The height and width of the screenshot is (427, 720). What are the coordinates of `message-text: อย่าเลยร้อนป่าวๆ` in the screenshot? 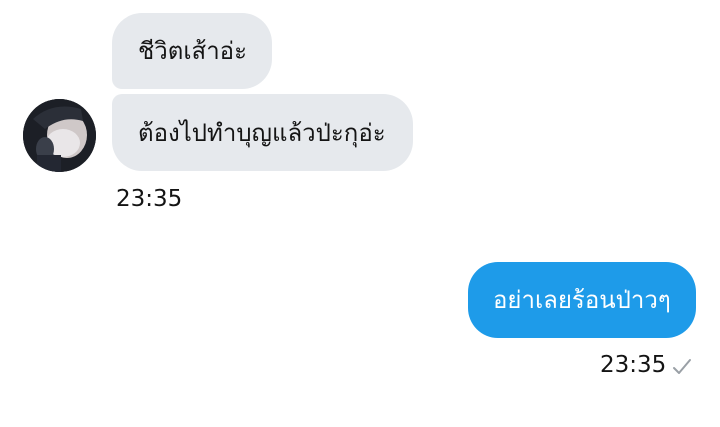 It's located at (582, 300).